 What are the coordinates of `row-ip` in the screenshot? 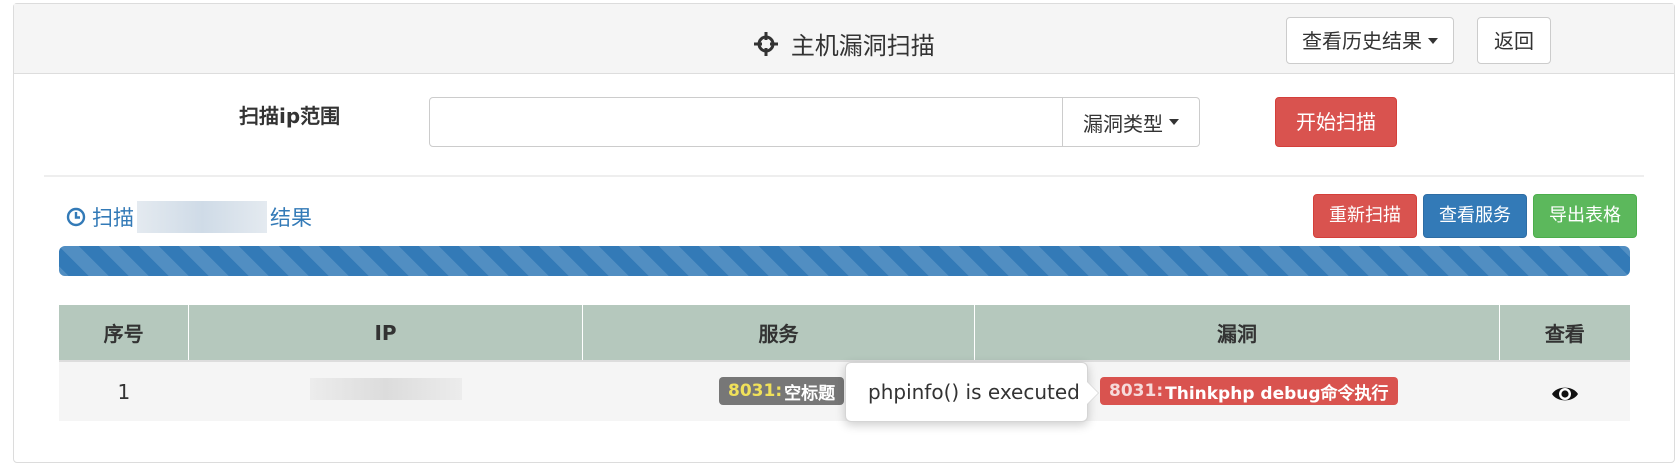 It's located at (385, 391).